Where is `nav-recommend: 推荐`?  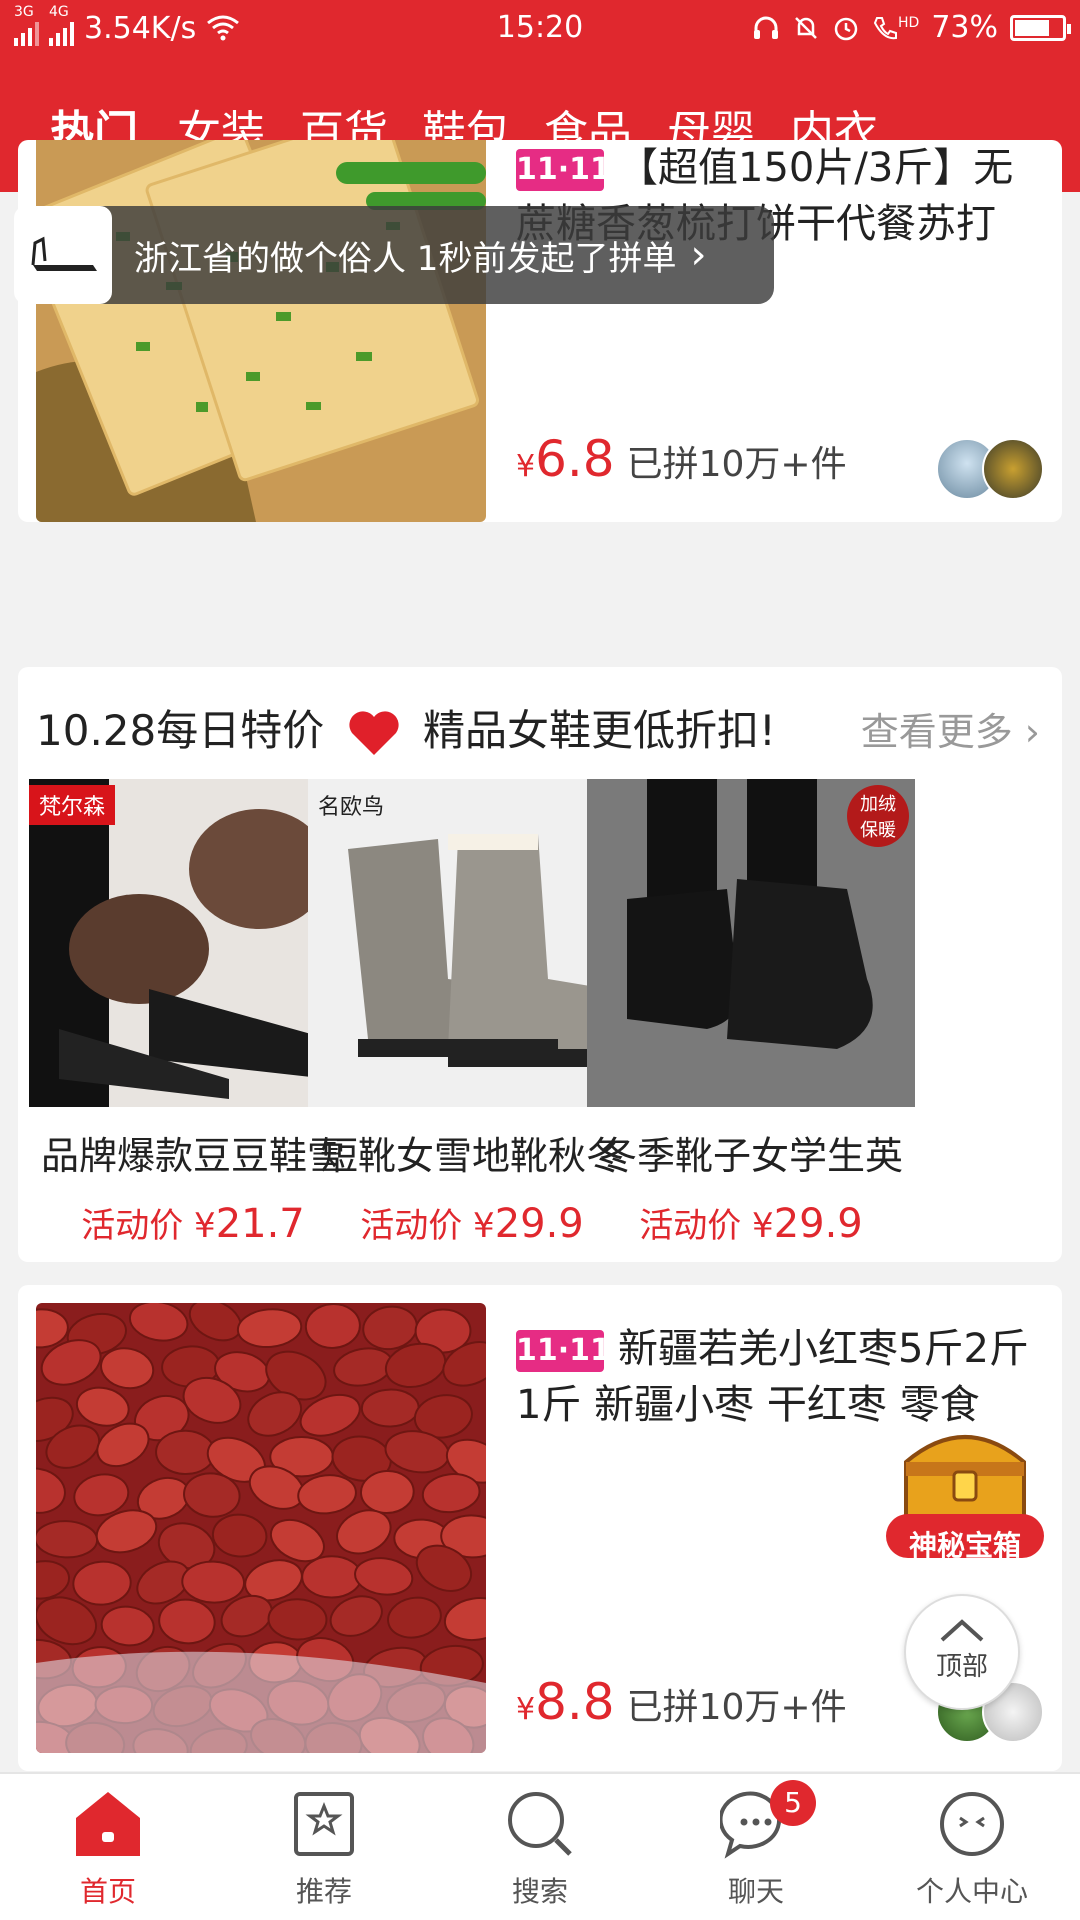 nav-recommend: 推荐 is located at coordinates (324, 1849).